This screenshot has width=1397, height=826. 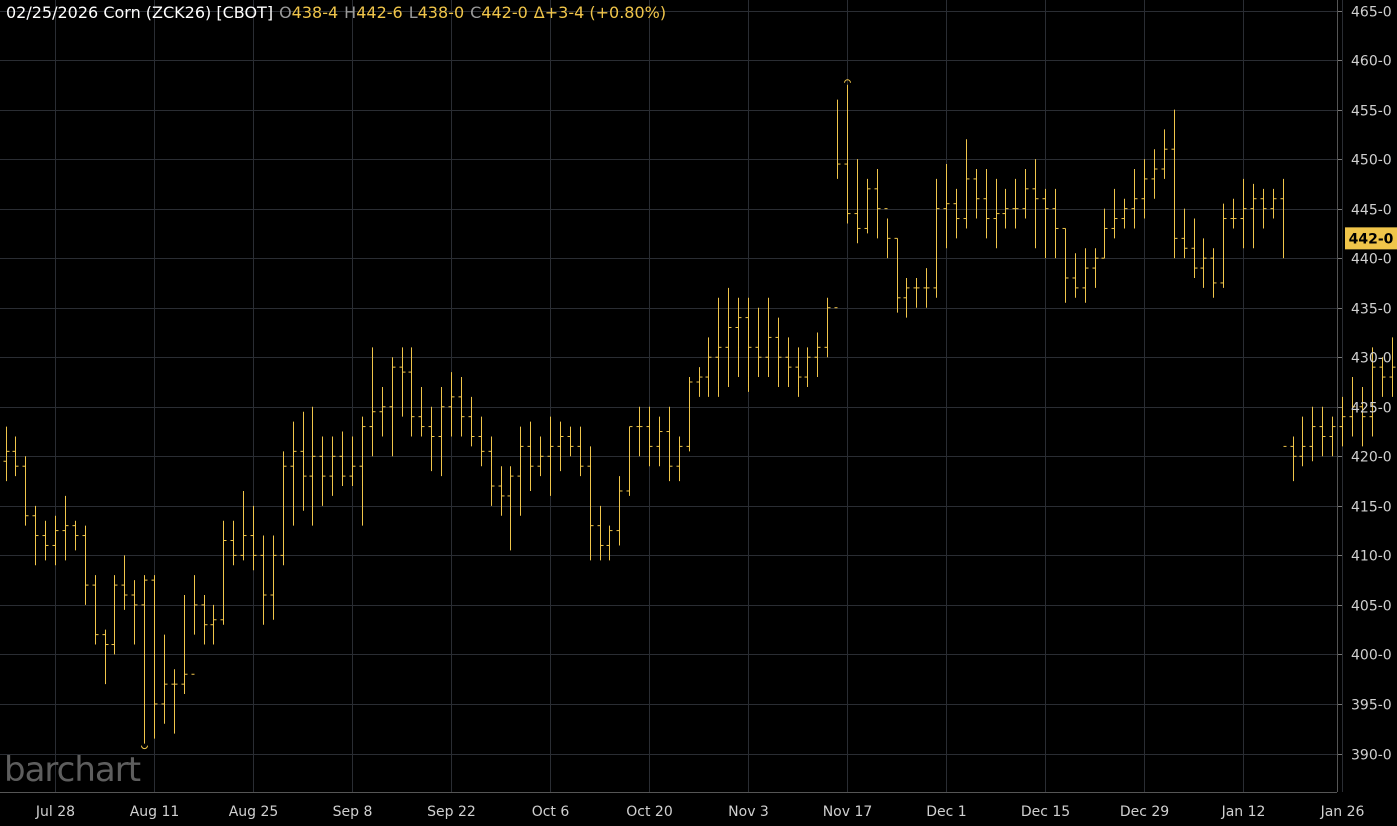 I want to click on y-tick-label: 465-0, so click(x=1371, y=13).